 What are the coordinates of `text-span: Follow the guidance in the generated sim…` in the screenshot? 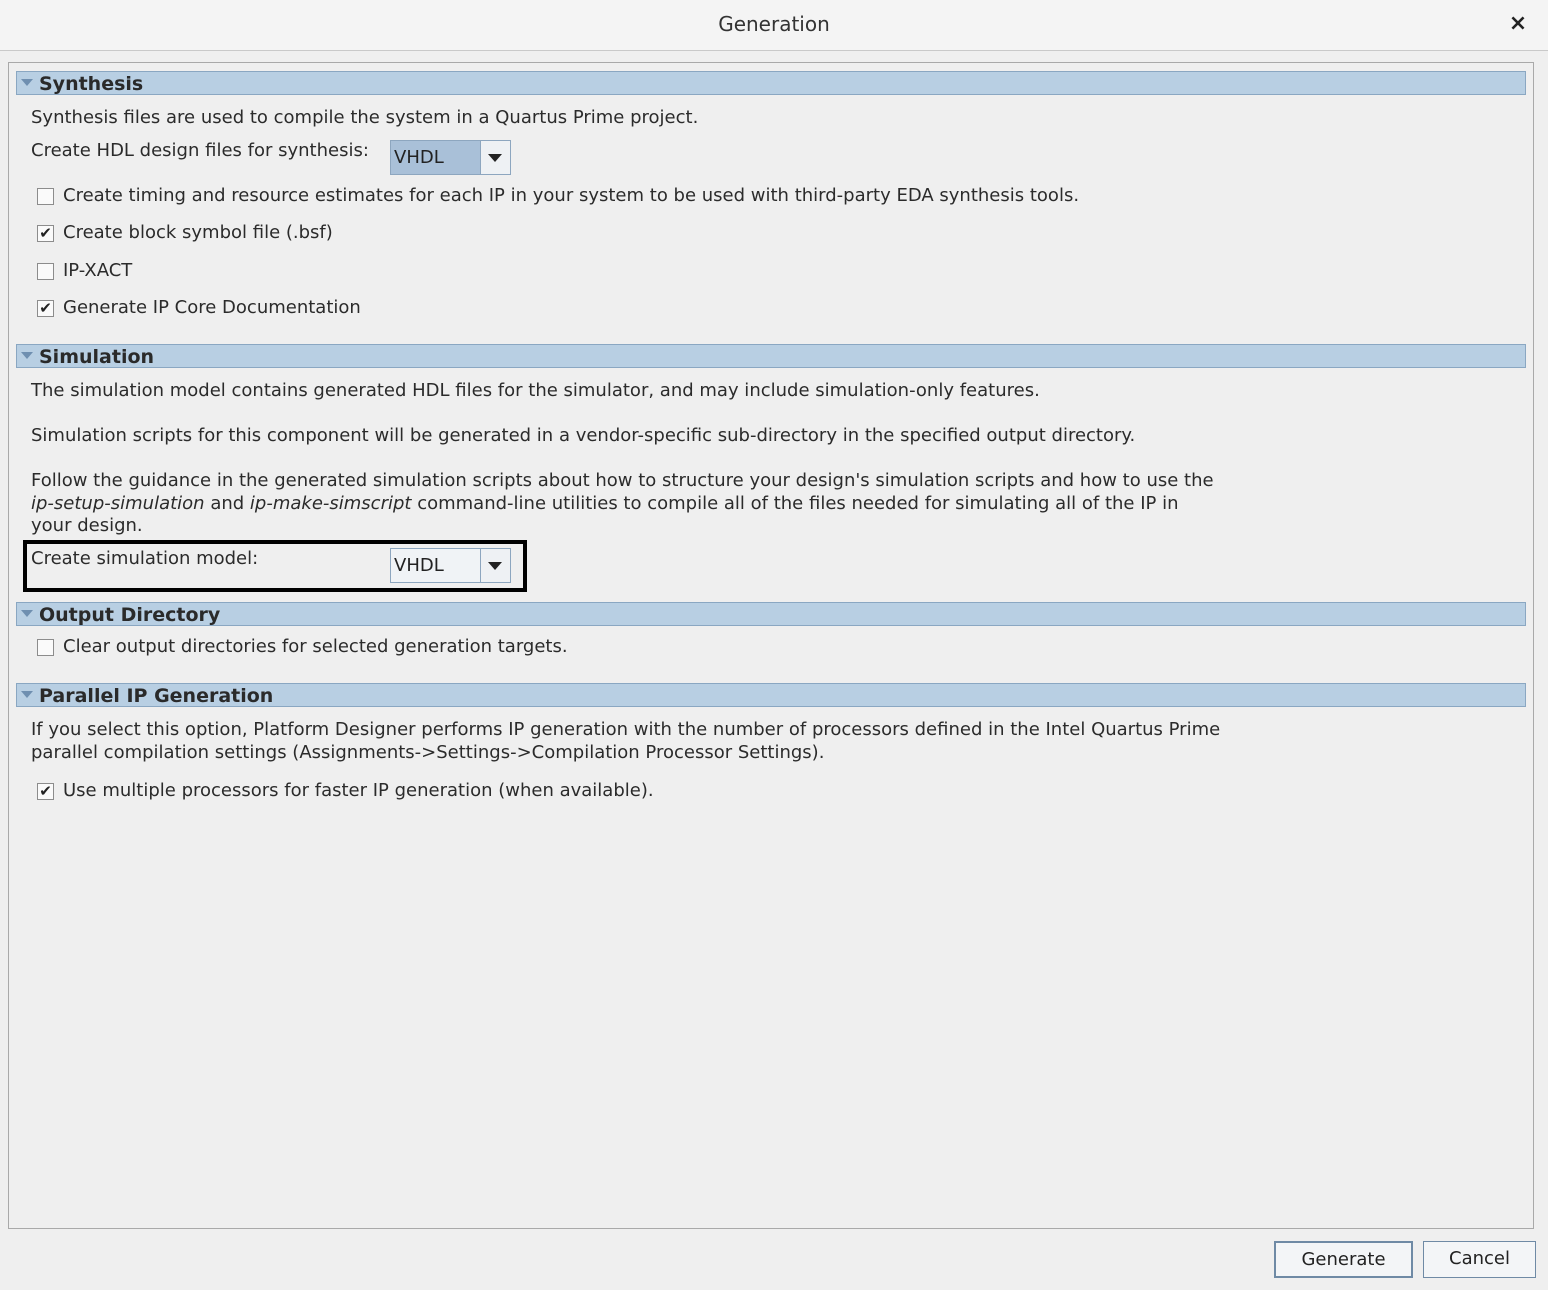 It's located at (622, 480).